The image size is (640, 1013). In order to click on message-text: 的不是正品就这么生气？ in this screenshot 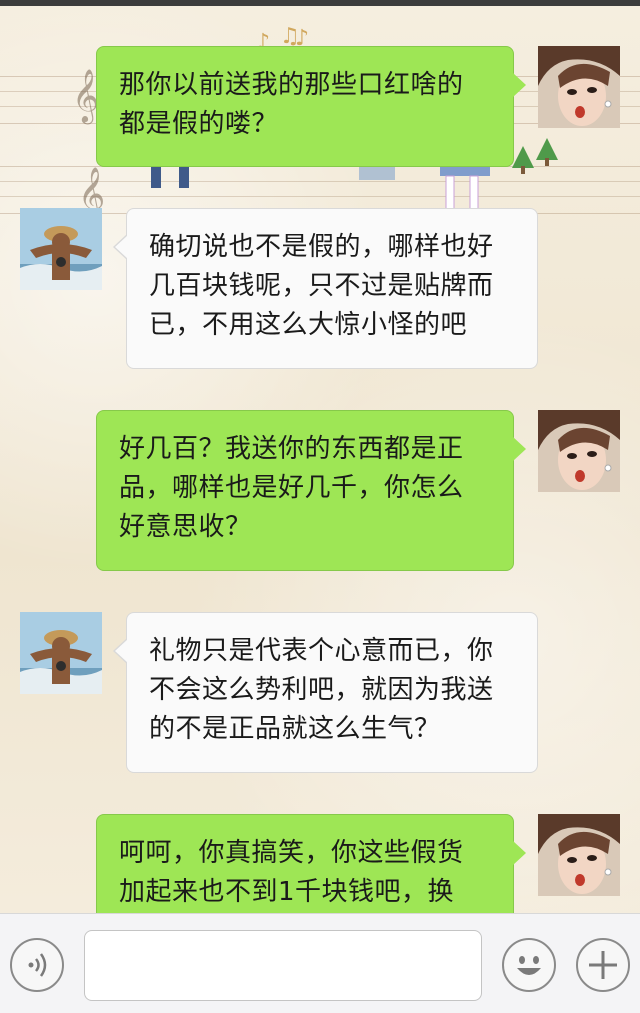, I will do `click(295, 729)`.